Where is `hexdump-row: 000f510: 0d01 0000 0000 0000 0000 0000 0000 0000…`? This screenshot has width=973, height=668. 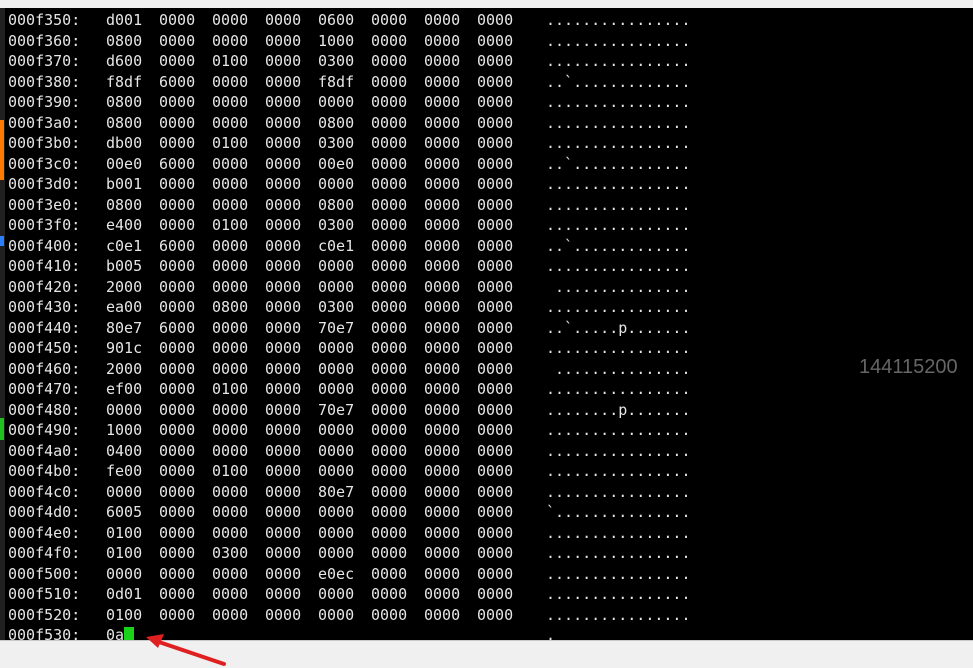
hexdump-row: 000f510: 0d01 0000 0000 0000 0000 0000 0000 0000… is located at coordinates (349, 594).